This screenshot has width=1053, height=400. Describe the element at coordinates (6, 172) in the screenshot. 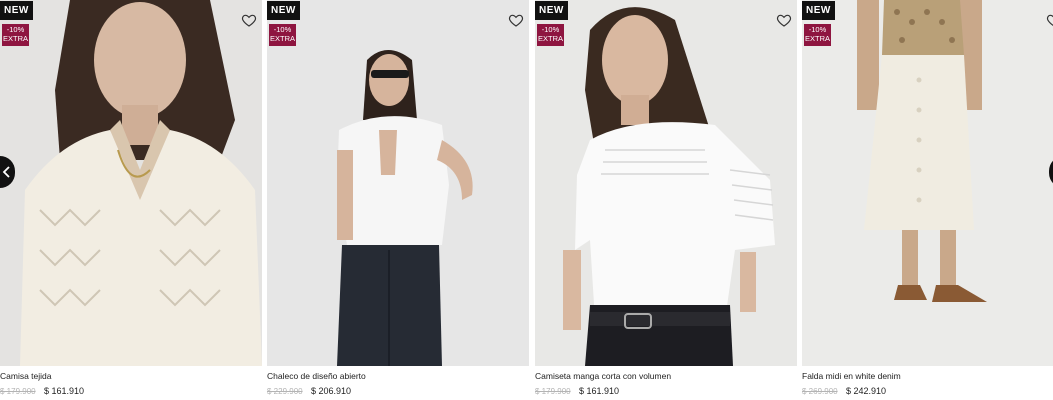

I see `chevron-left-icon` at that location.